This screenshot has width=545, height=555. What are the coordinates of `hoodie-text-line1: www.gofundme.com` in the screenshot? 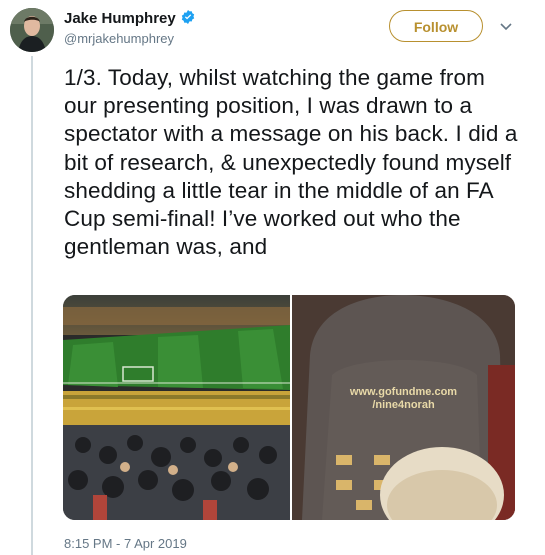 It's located at (403, 392).